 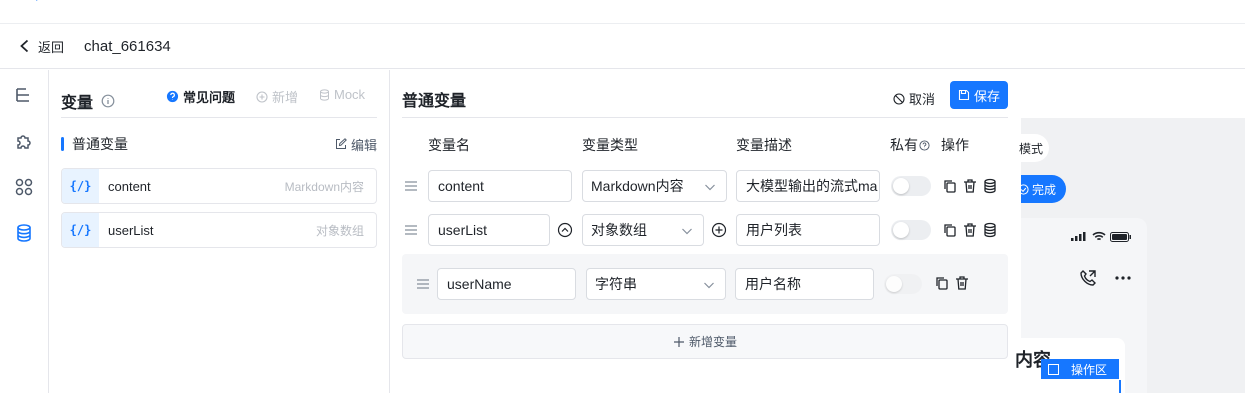 I want to click on wifi-icon, so click(x=1099, y=236).